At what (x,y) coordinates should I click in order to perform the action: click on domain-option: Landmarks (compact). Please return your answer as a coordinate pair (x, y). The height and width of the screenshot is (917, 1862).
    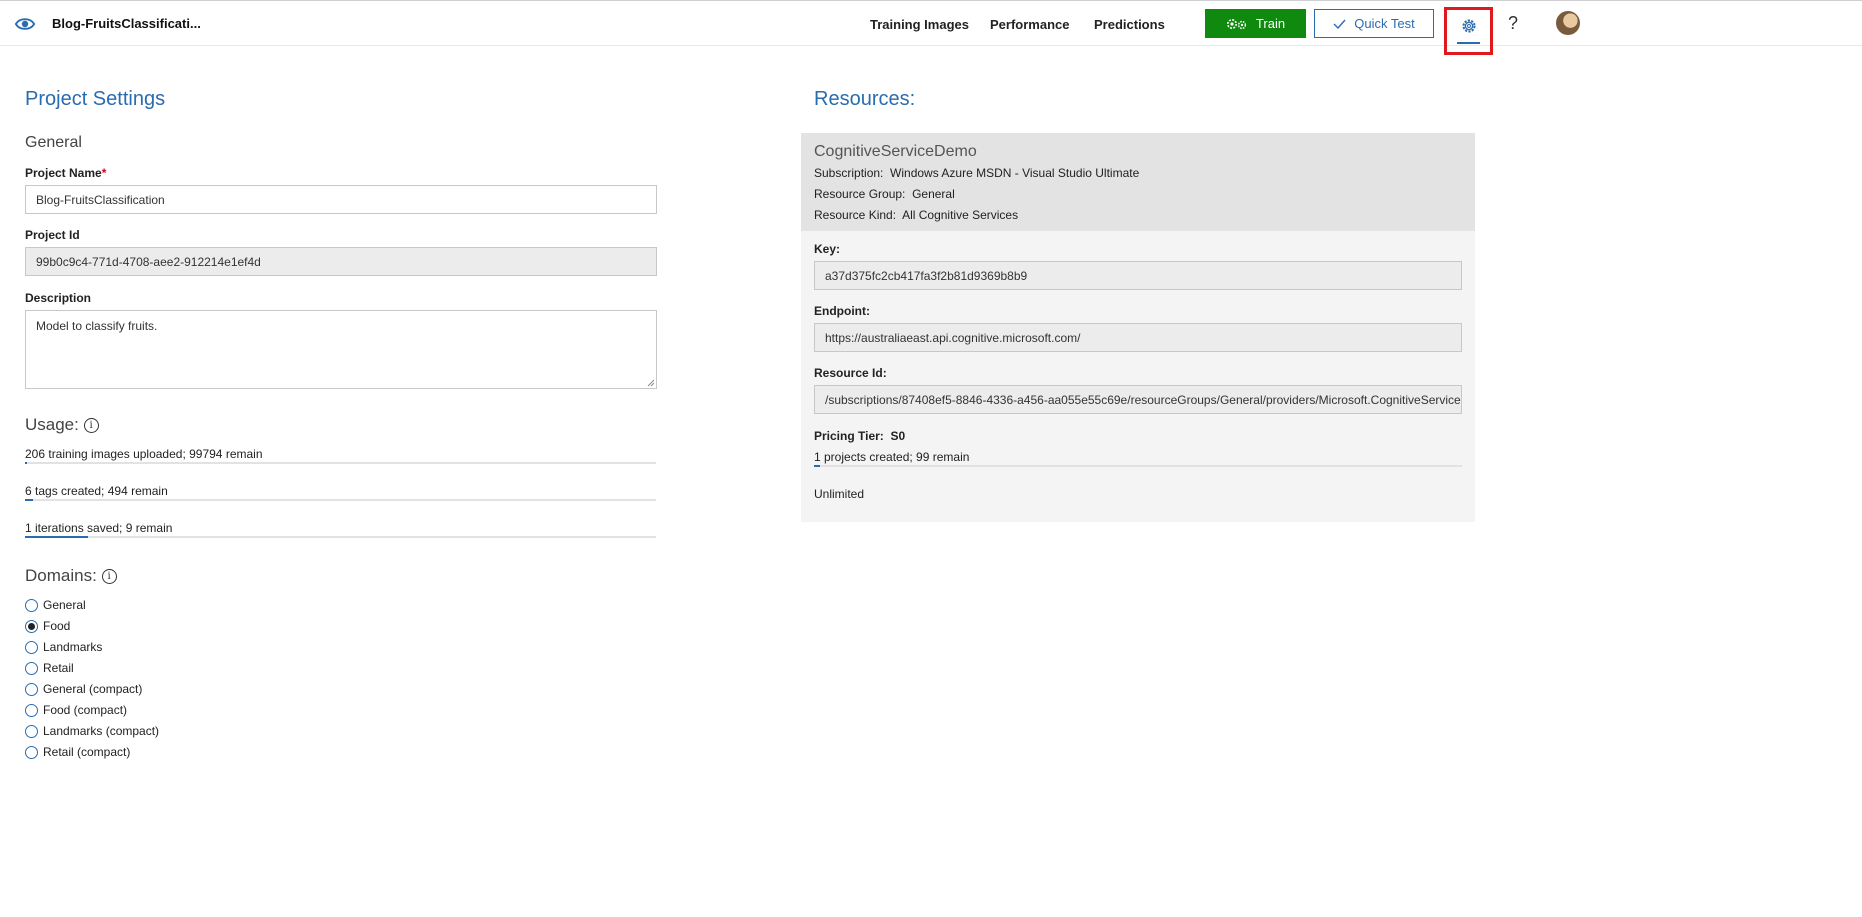
    Looking at the image, I should click on (92, 731).